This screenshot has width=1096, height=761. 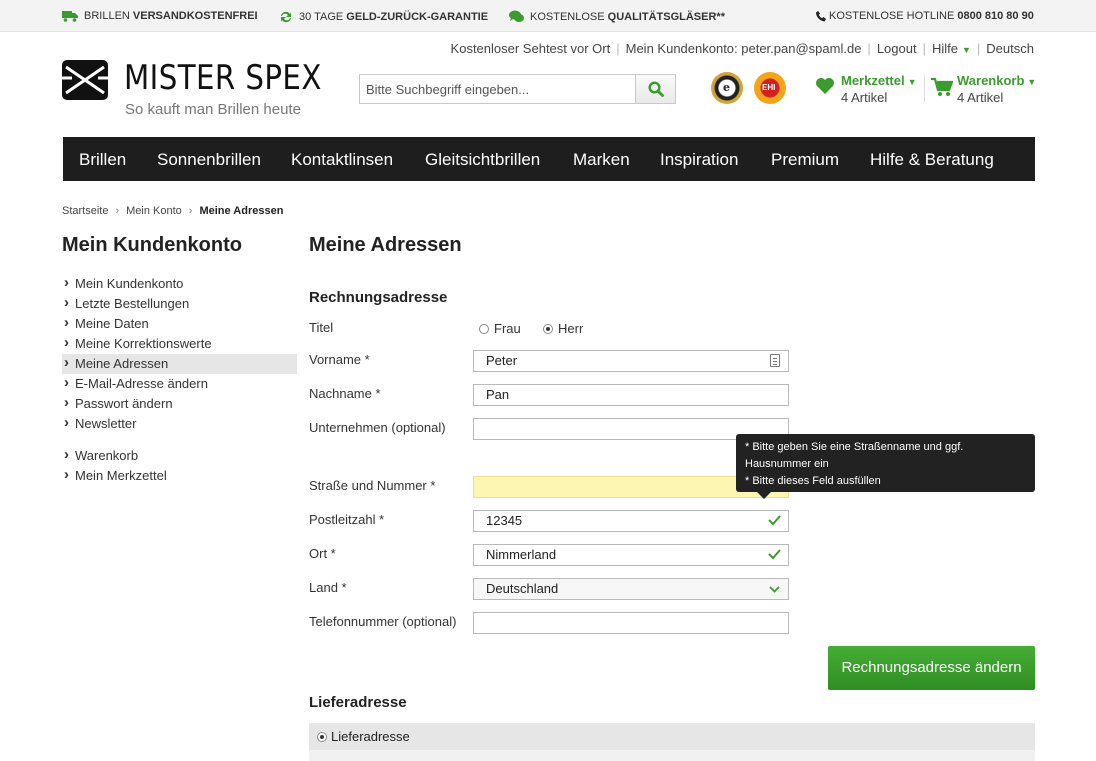 I want to click on sidebar-item-email: E-Mail-Adresse ändern, so click(x=179, y=383).